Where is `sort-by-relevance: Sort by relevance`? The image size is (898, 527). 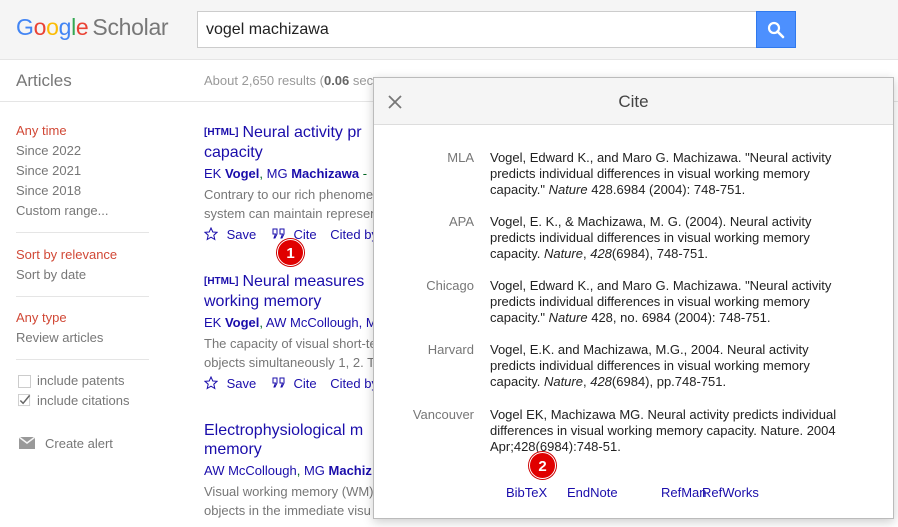 sort-by-relevance: Sort by relevance is located at coordinates (66, 254).